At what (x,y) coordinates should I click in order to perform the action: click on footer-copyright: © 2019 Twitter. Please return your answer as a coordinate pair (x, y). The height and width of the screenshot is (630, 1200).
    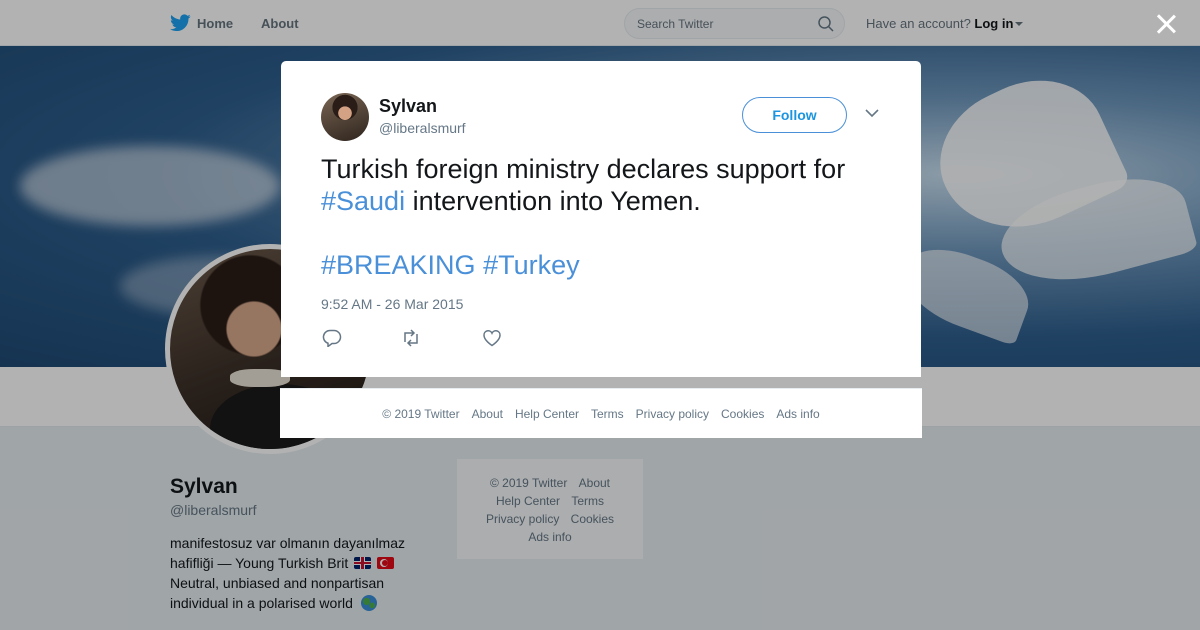
    Looking at the image, I should click on (421, 413).